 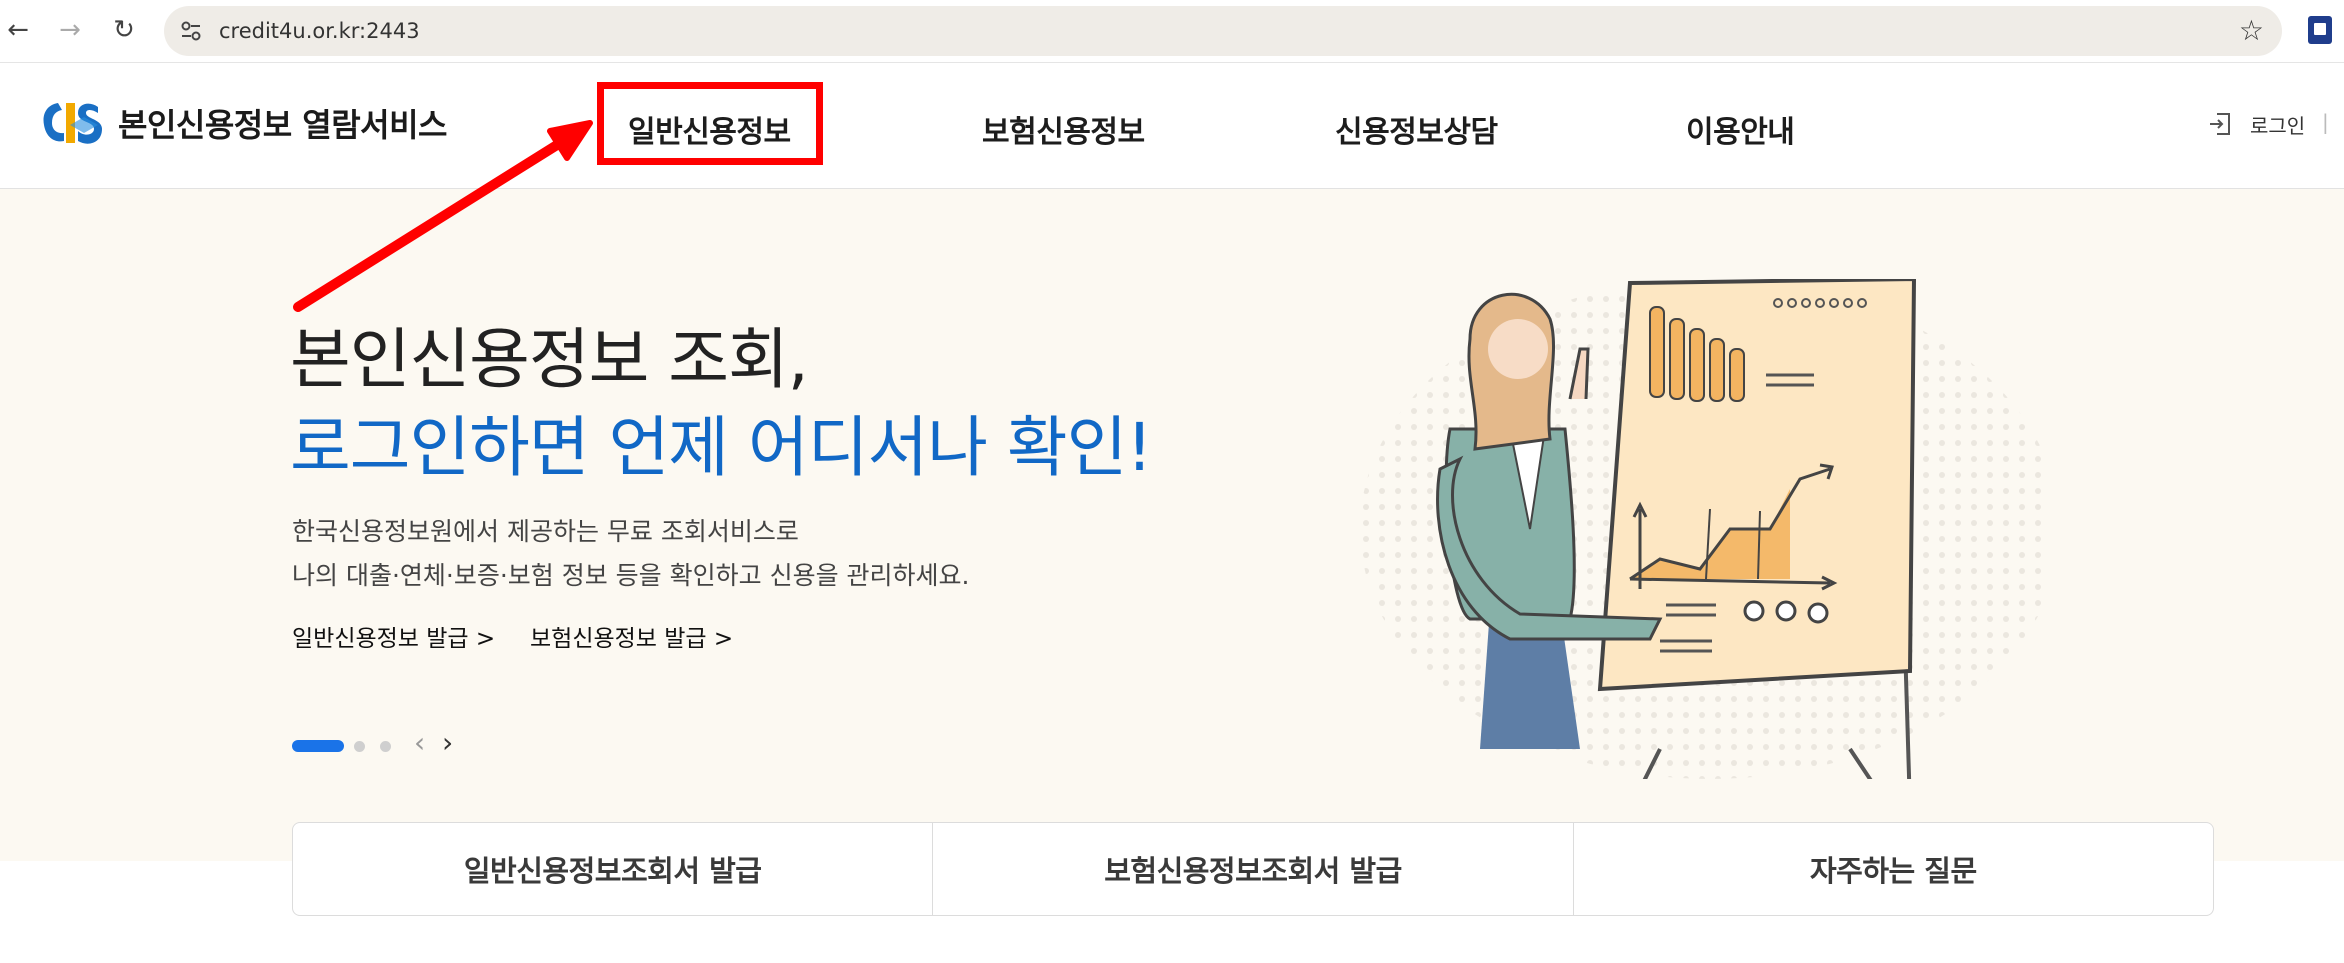 I want to click on quick-faq: 자주하는 질문, so click(x=1893, y=869).